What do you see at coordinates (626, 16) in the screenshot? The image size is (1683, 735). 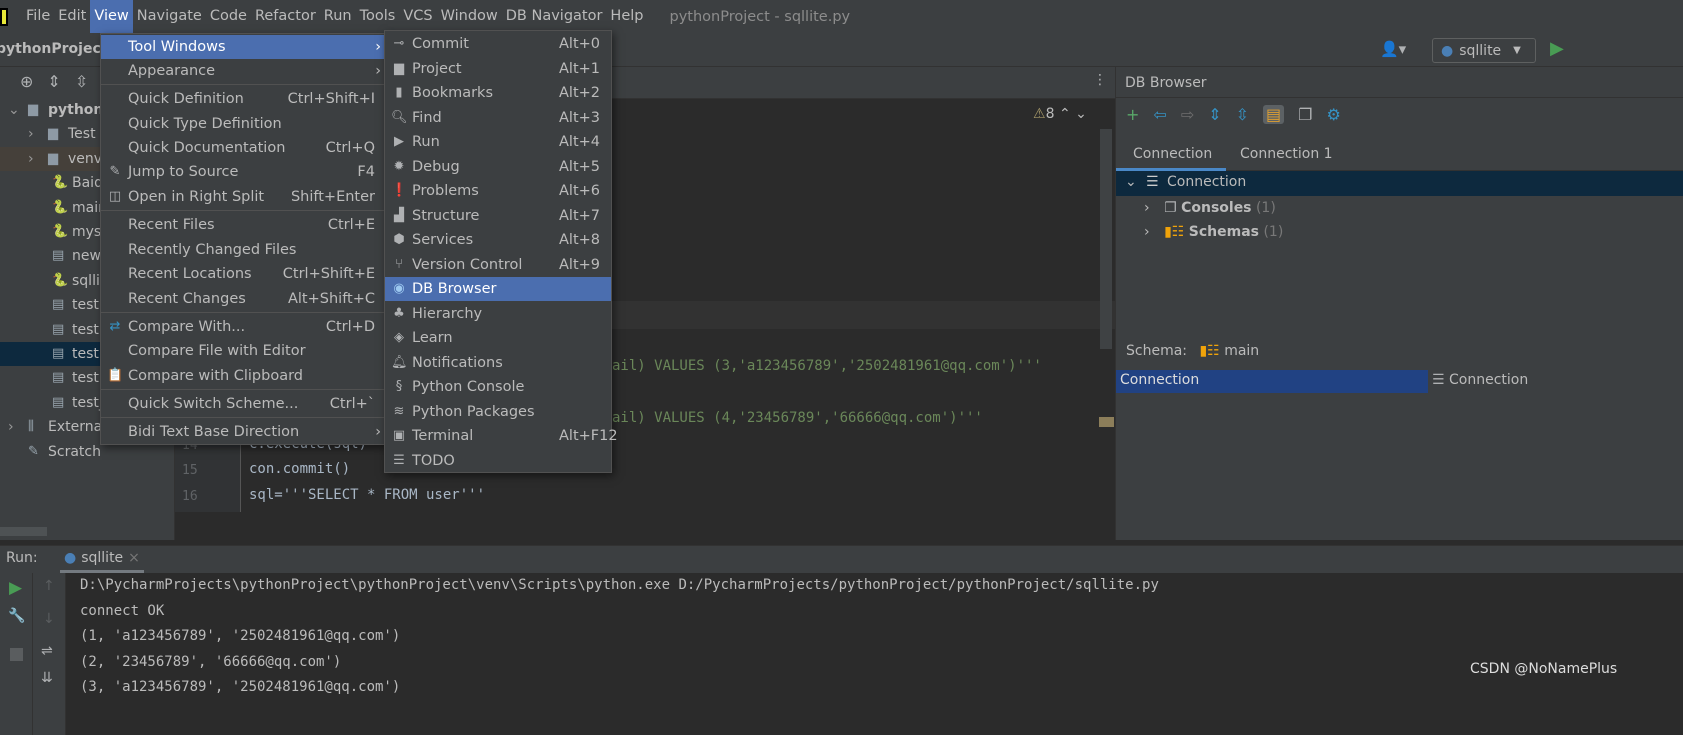 I see `menu-help: Help` at bounding box center [626, 16].